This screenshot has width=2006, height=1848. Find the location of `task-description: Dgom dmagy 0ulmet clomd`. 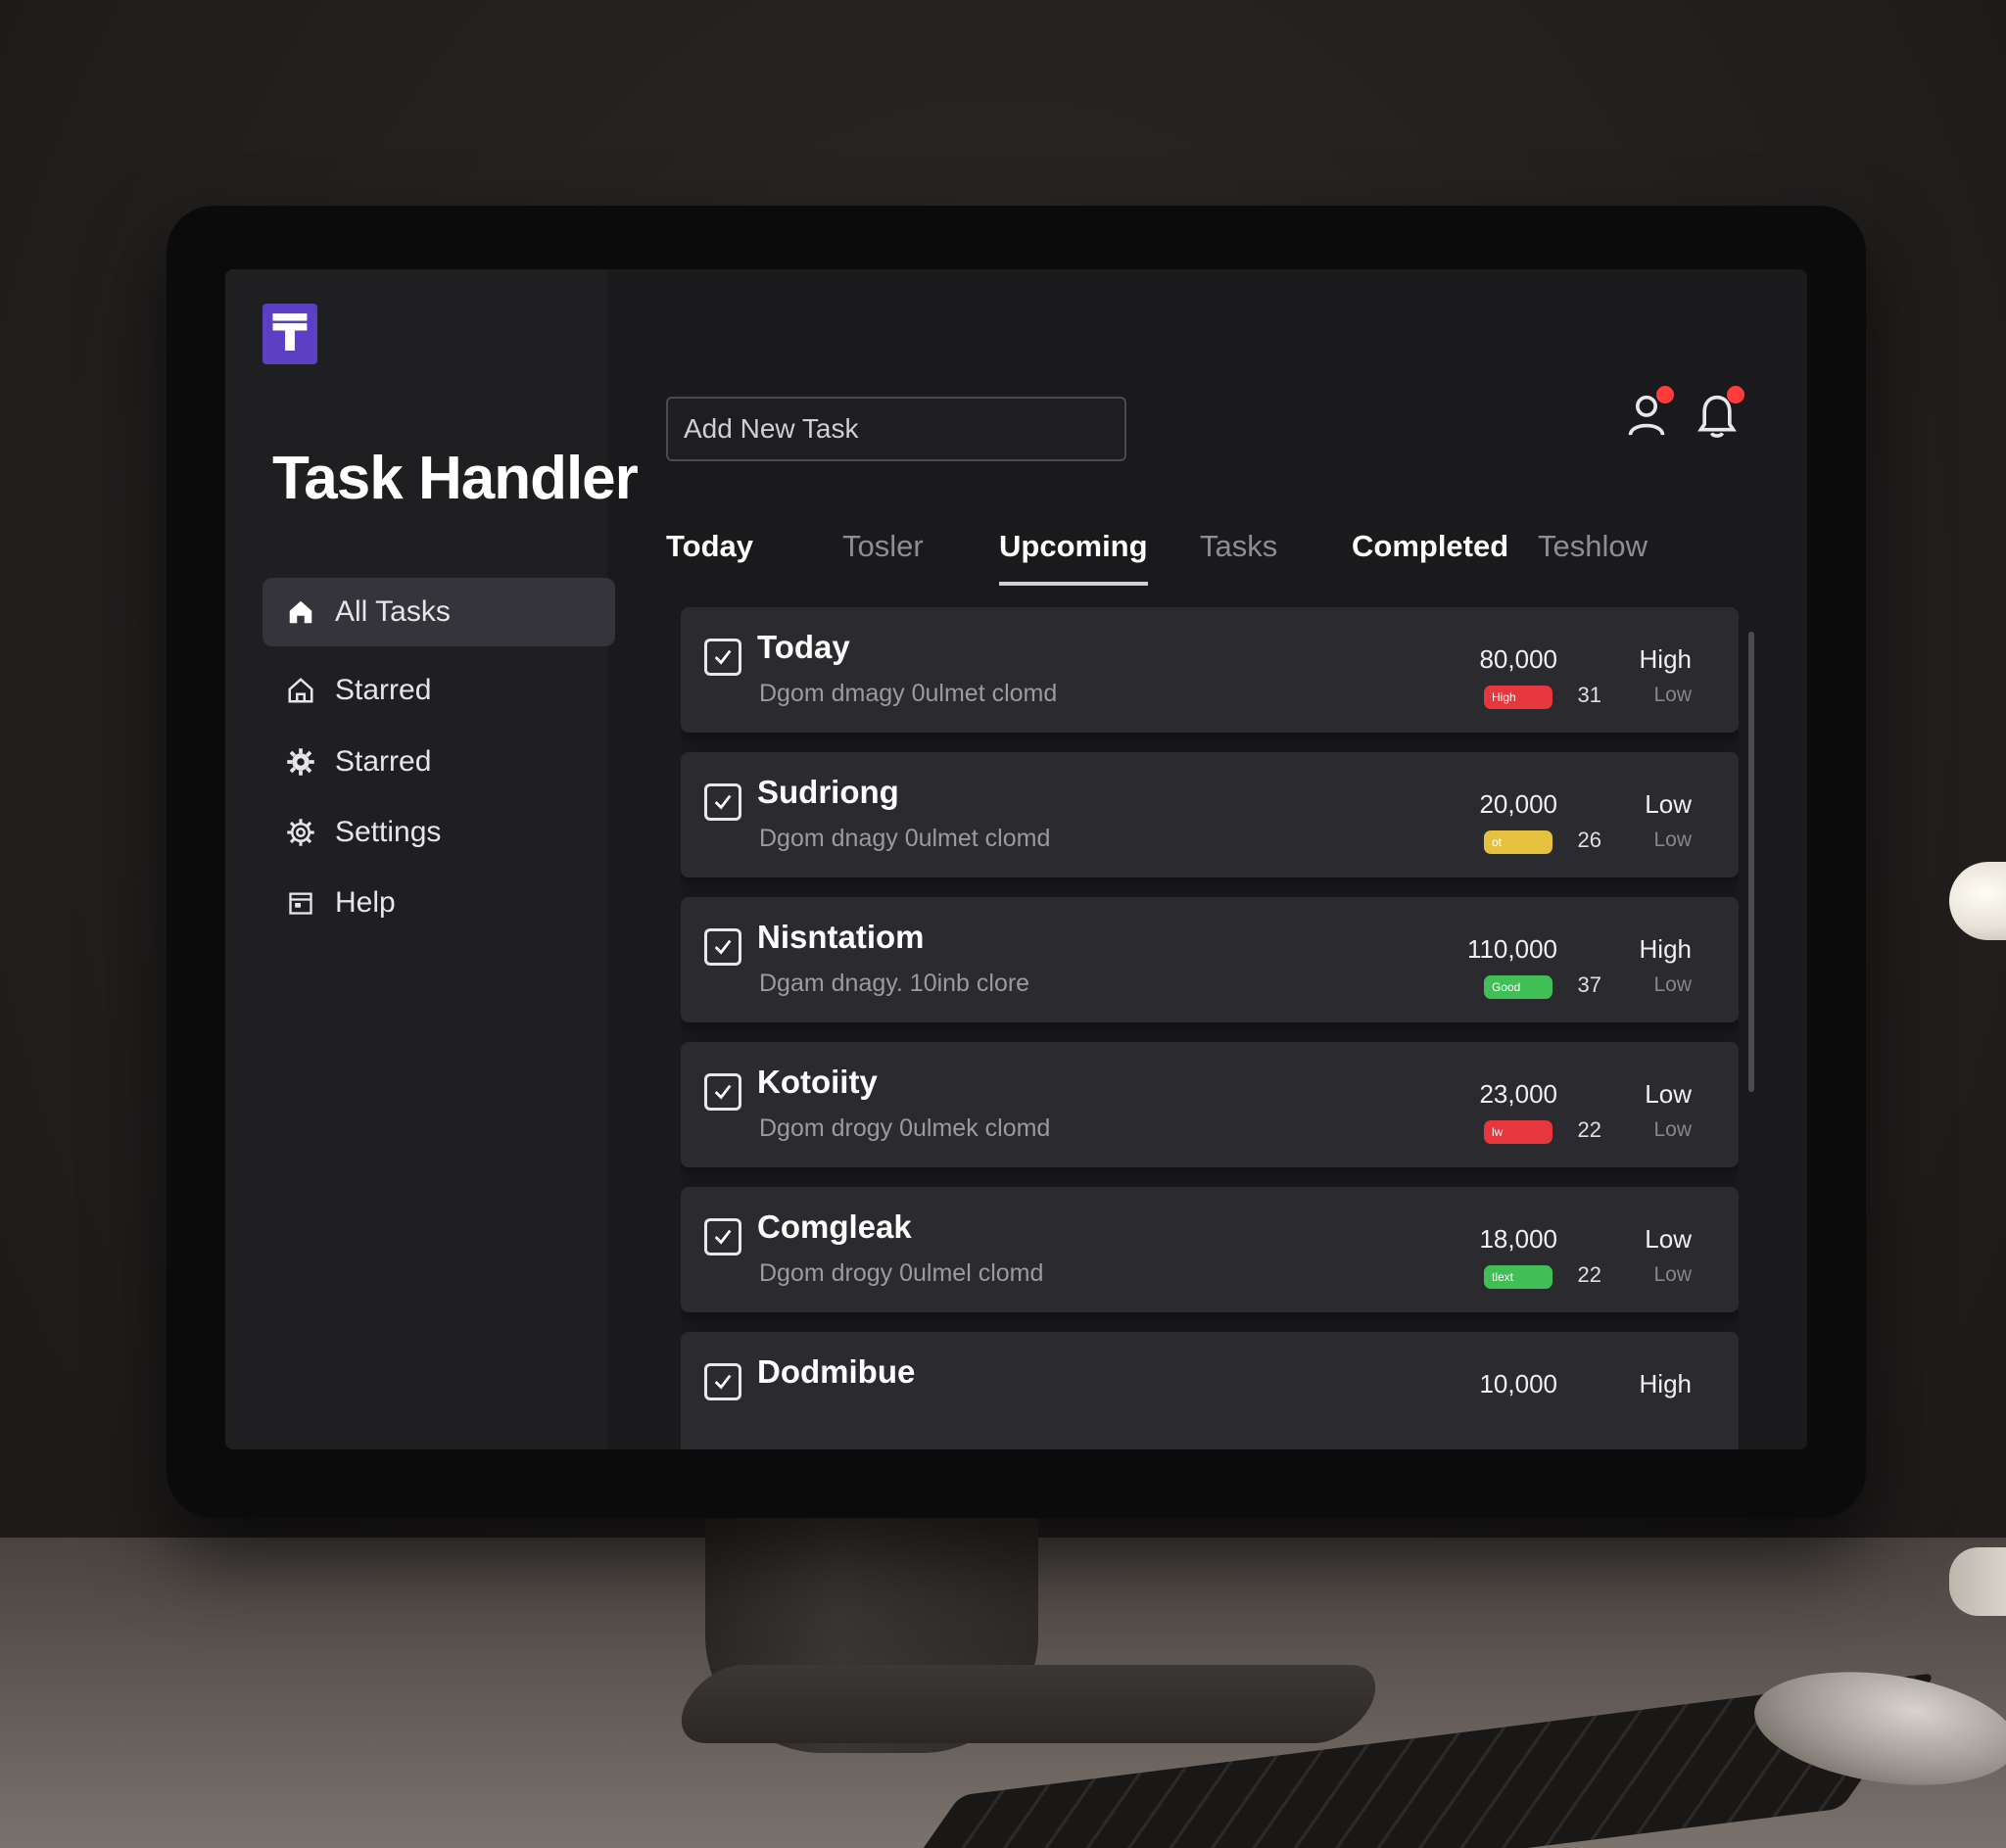

task-description: Dgom dmagy 0ulmet clomd is located at coordinates (908, 693).